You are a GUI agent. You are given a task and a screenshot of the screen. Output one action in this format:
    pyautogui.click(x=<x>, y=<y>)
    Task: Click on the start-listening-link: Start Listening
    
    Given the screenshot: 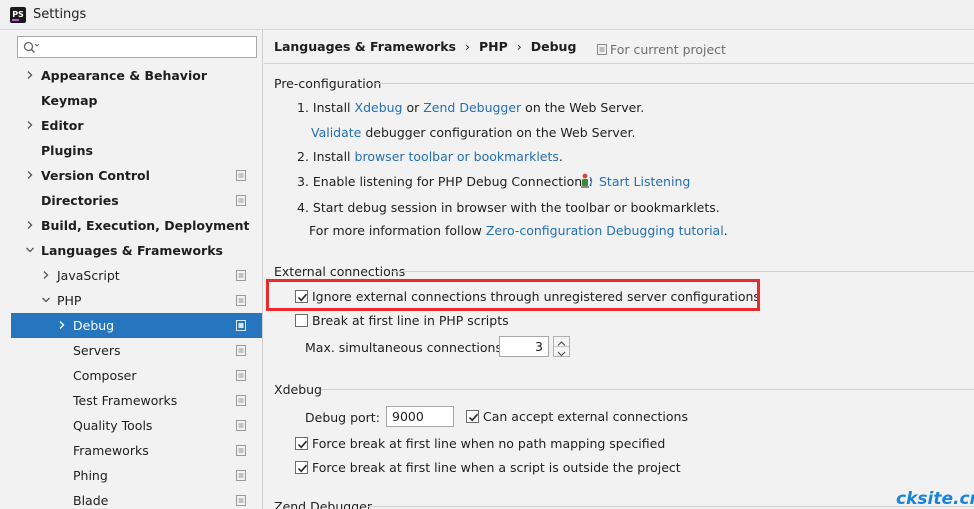 What is the action you would take?
    pyautogui.click(x=644, y=181)
    